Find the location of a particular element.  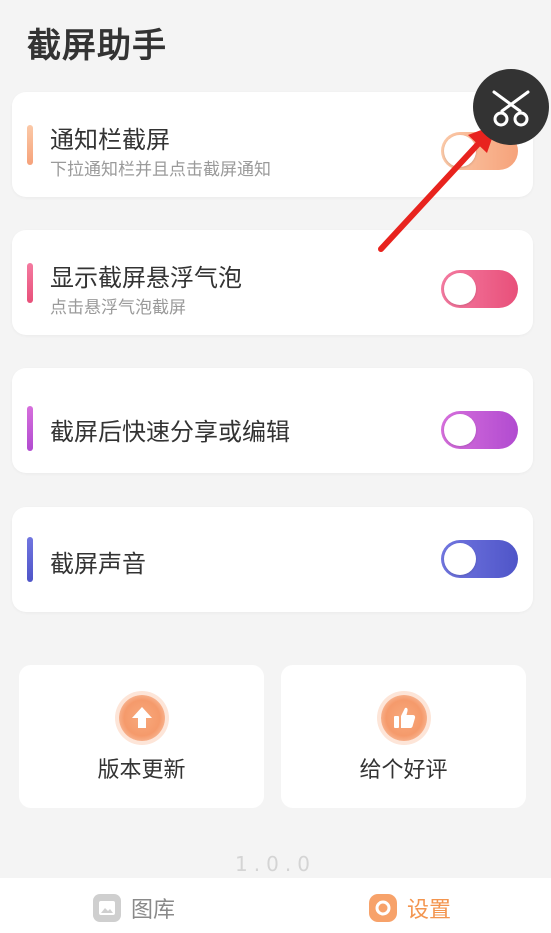

setting-subtitle: 点击悬浮气泡截屏 is located at coordinates (118, 308).